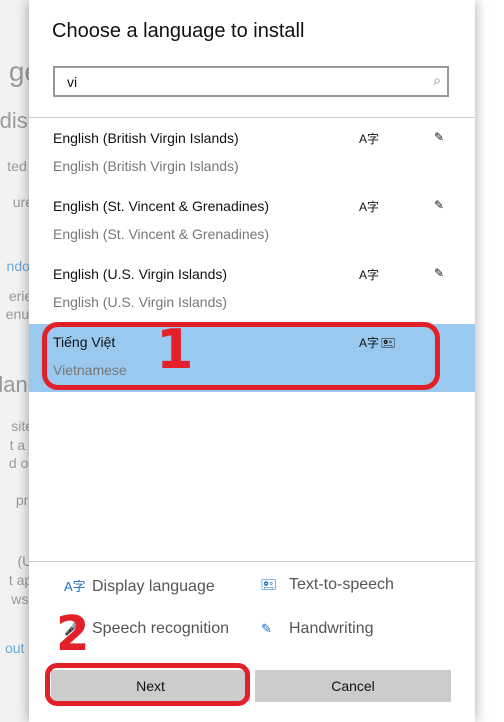 The height and width of the screenshot is (722, 504). Describe the element at coordinates (241, 356) in the screenshot. I see `annotation-highlight-vietnamese` at that location.